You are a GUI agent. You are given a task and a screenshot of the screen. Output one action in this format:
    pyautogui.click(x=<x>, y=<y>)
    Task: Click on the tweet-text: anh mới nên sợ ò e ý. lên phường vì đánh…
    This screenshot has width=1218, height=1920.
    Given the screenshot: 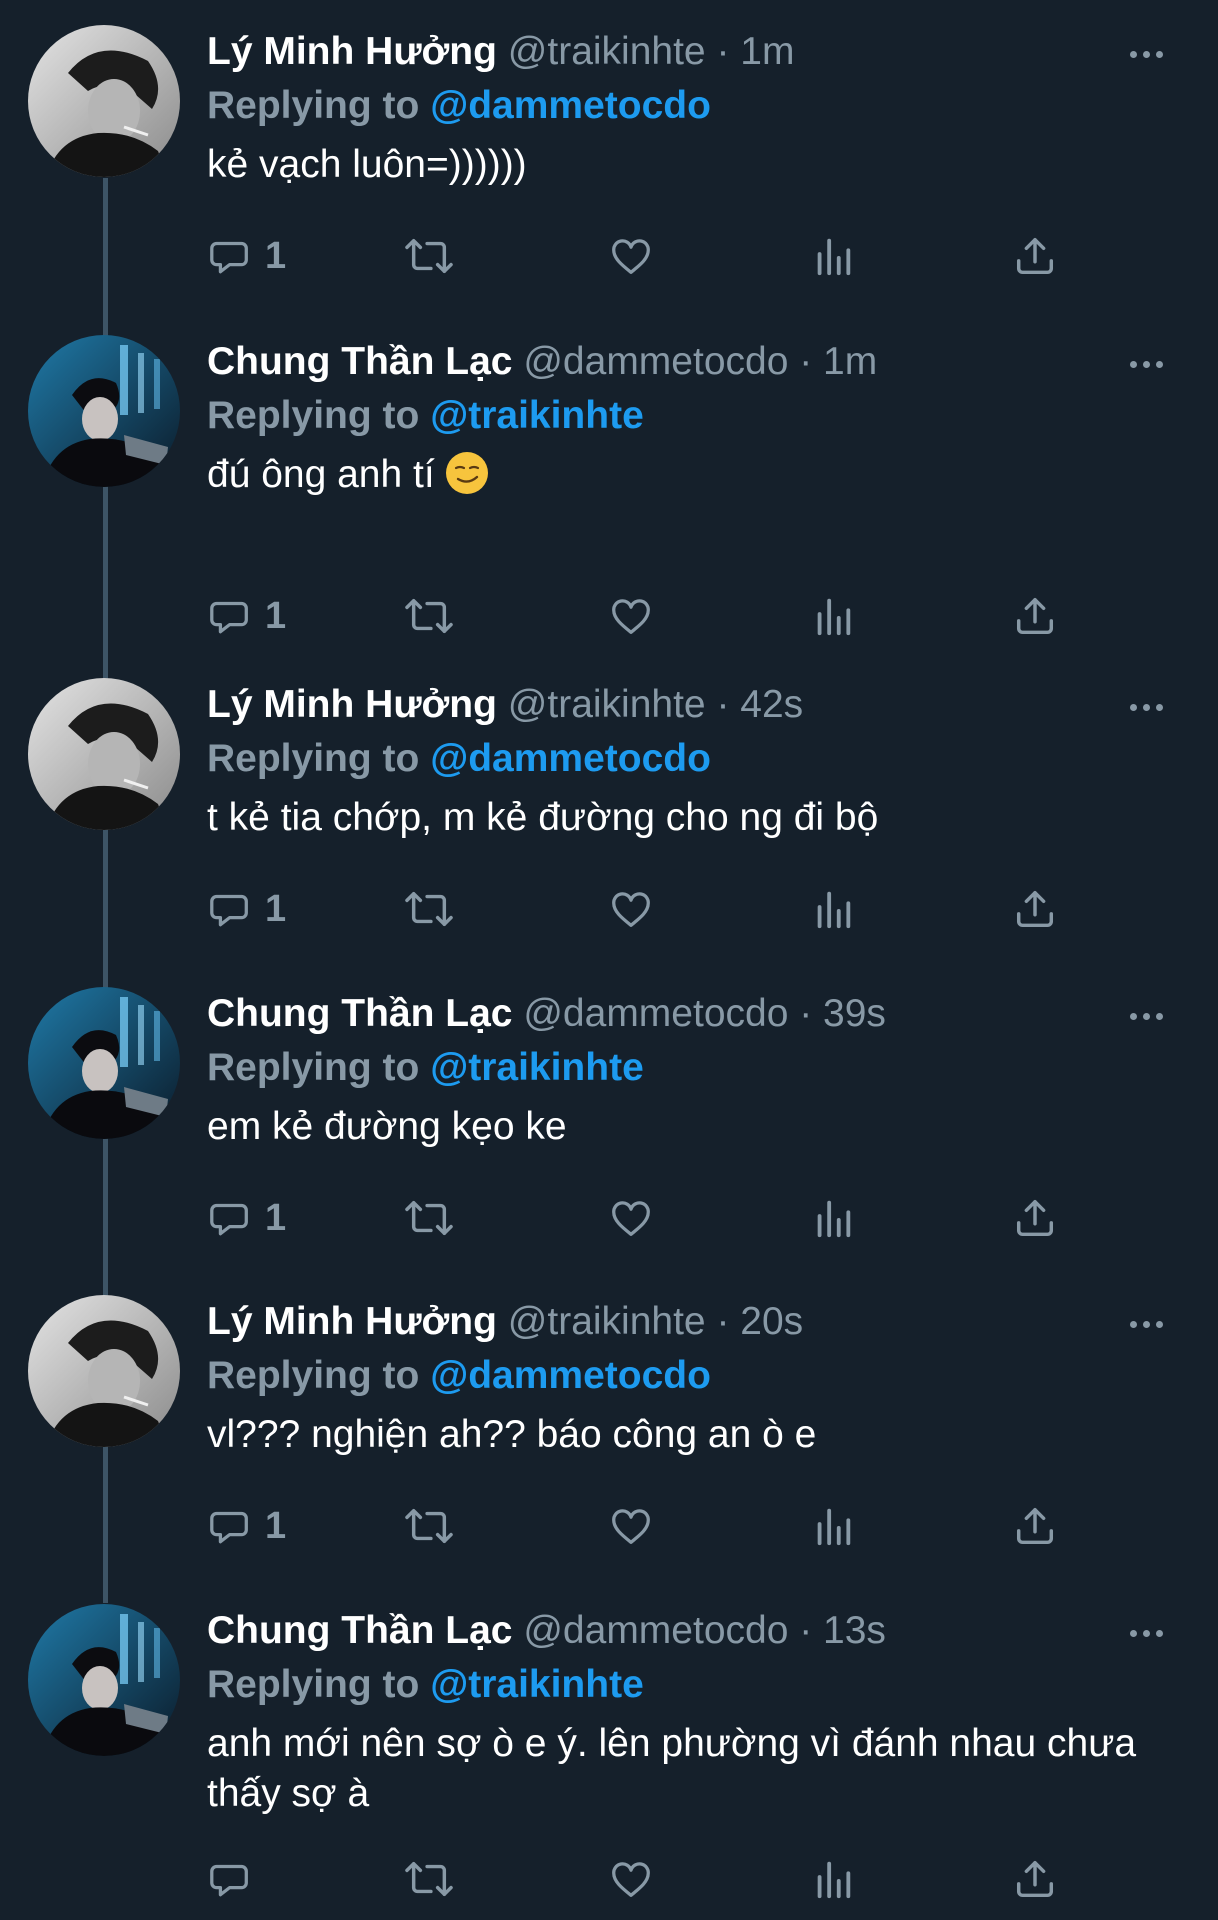 What is the action you would take?
    pyautogui.click(x=687, y=1769)
    